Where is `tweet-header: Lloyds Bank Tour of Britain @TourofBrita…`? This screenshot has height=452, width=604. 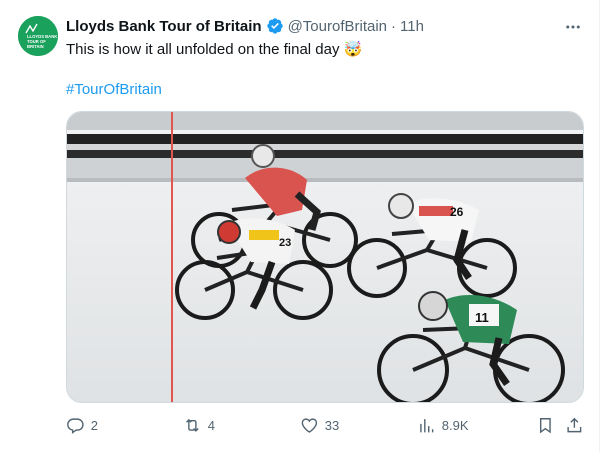 tweet-header: Lloyds Bank Tour of Britain @TourofBrita… is located at coordinates (245, 26).